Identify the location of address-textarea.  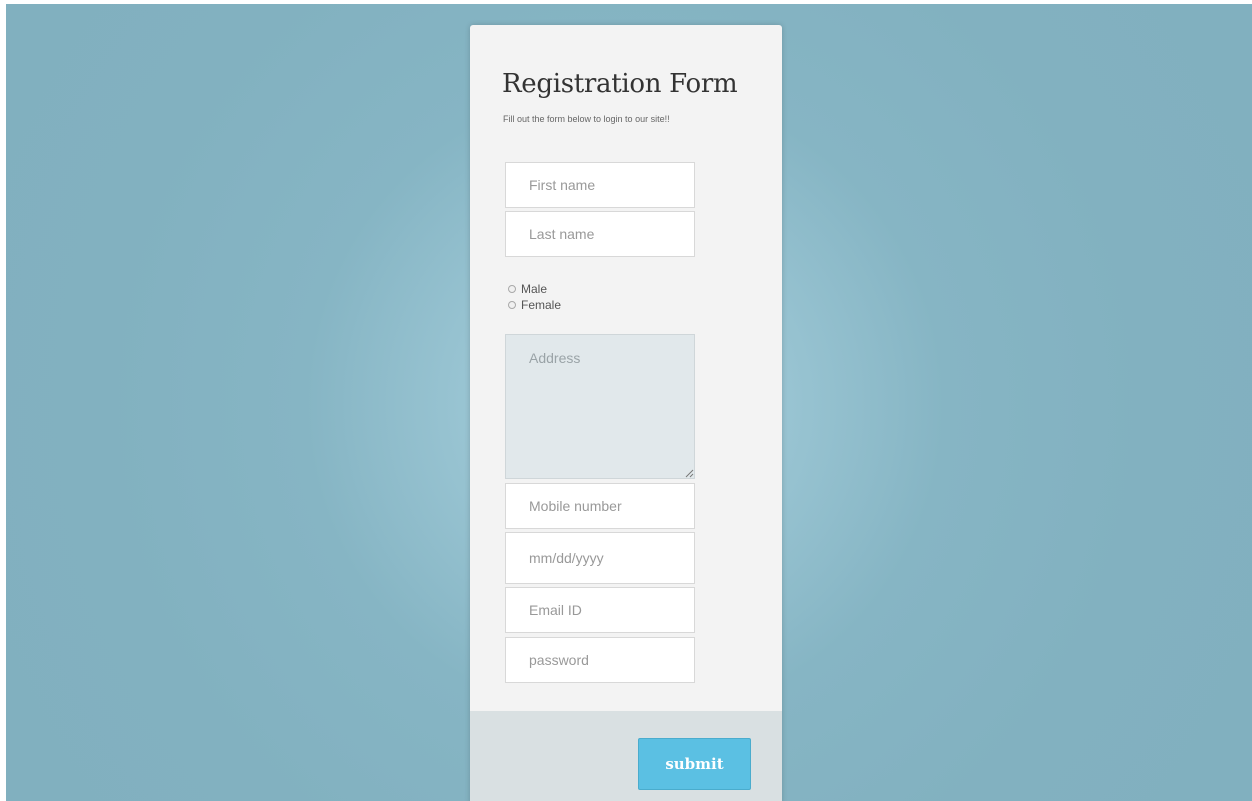
(600, 406).